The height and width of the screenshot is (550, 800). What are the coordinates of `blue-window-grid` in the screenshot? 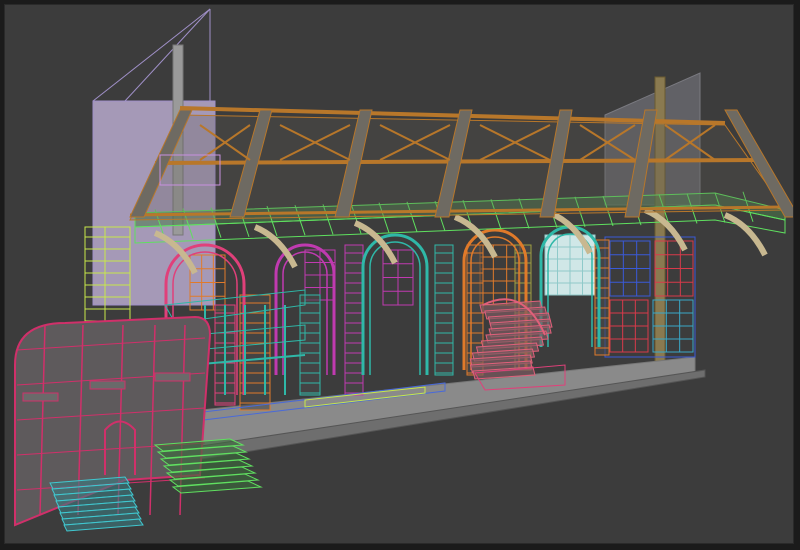 It's located at (630, 268).